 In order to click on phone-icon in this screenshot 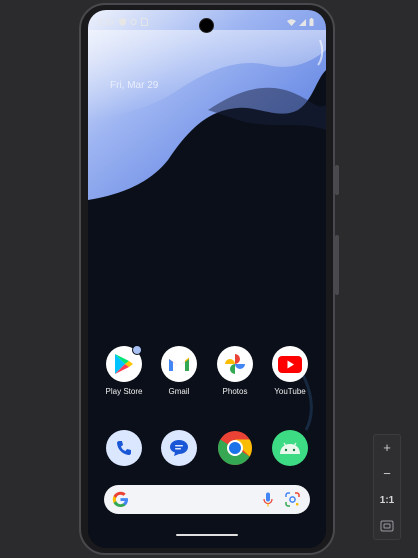, I will do `click(124, 448)`.